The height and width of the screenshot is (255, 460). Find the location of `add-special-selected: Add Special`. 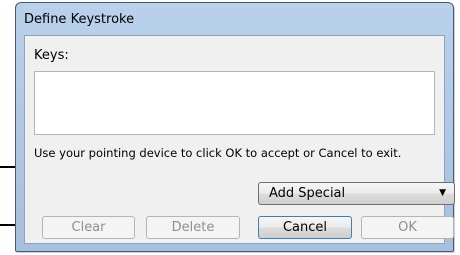

add-special-selected: Add Special is located at coordinates (307, 193).